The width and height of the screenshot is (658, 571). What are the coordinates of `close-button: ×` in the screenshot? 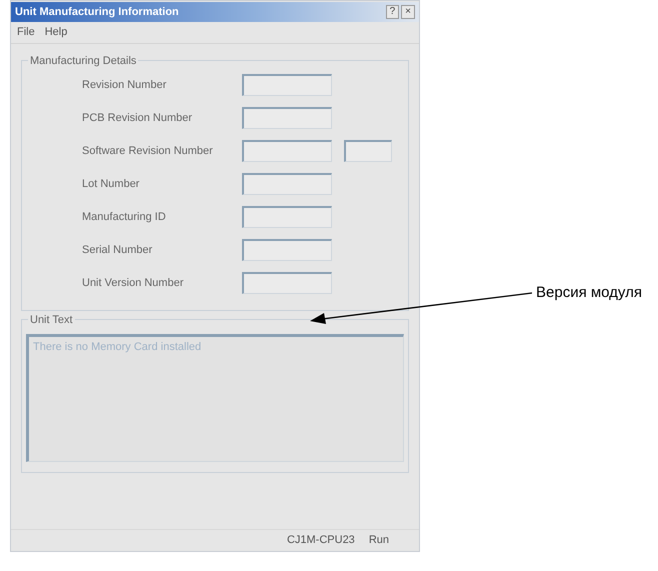 It's located at (408, 12).